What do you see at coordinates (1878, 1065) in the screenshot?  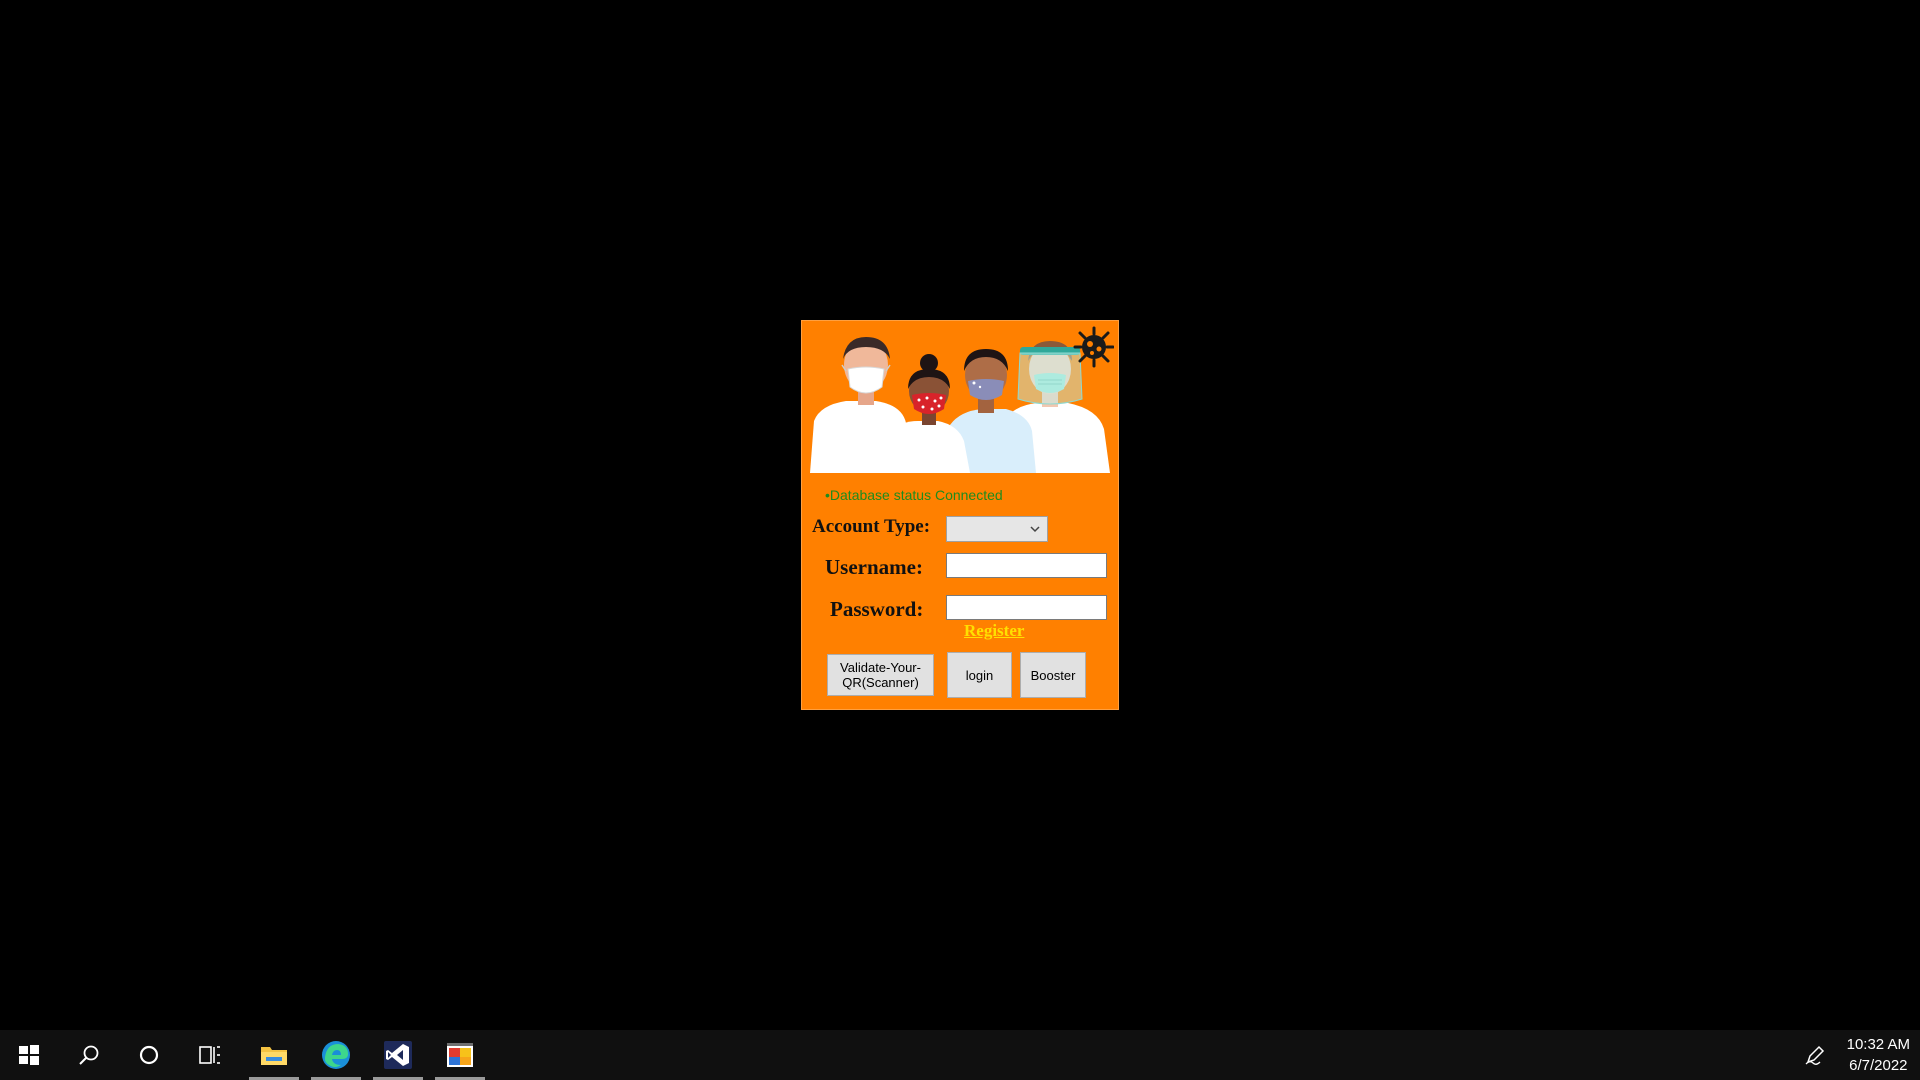 I see `clock-date: 6/7/2022` at bounding box center [1878, 1065].